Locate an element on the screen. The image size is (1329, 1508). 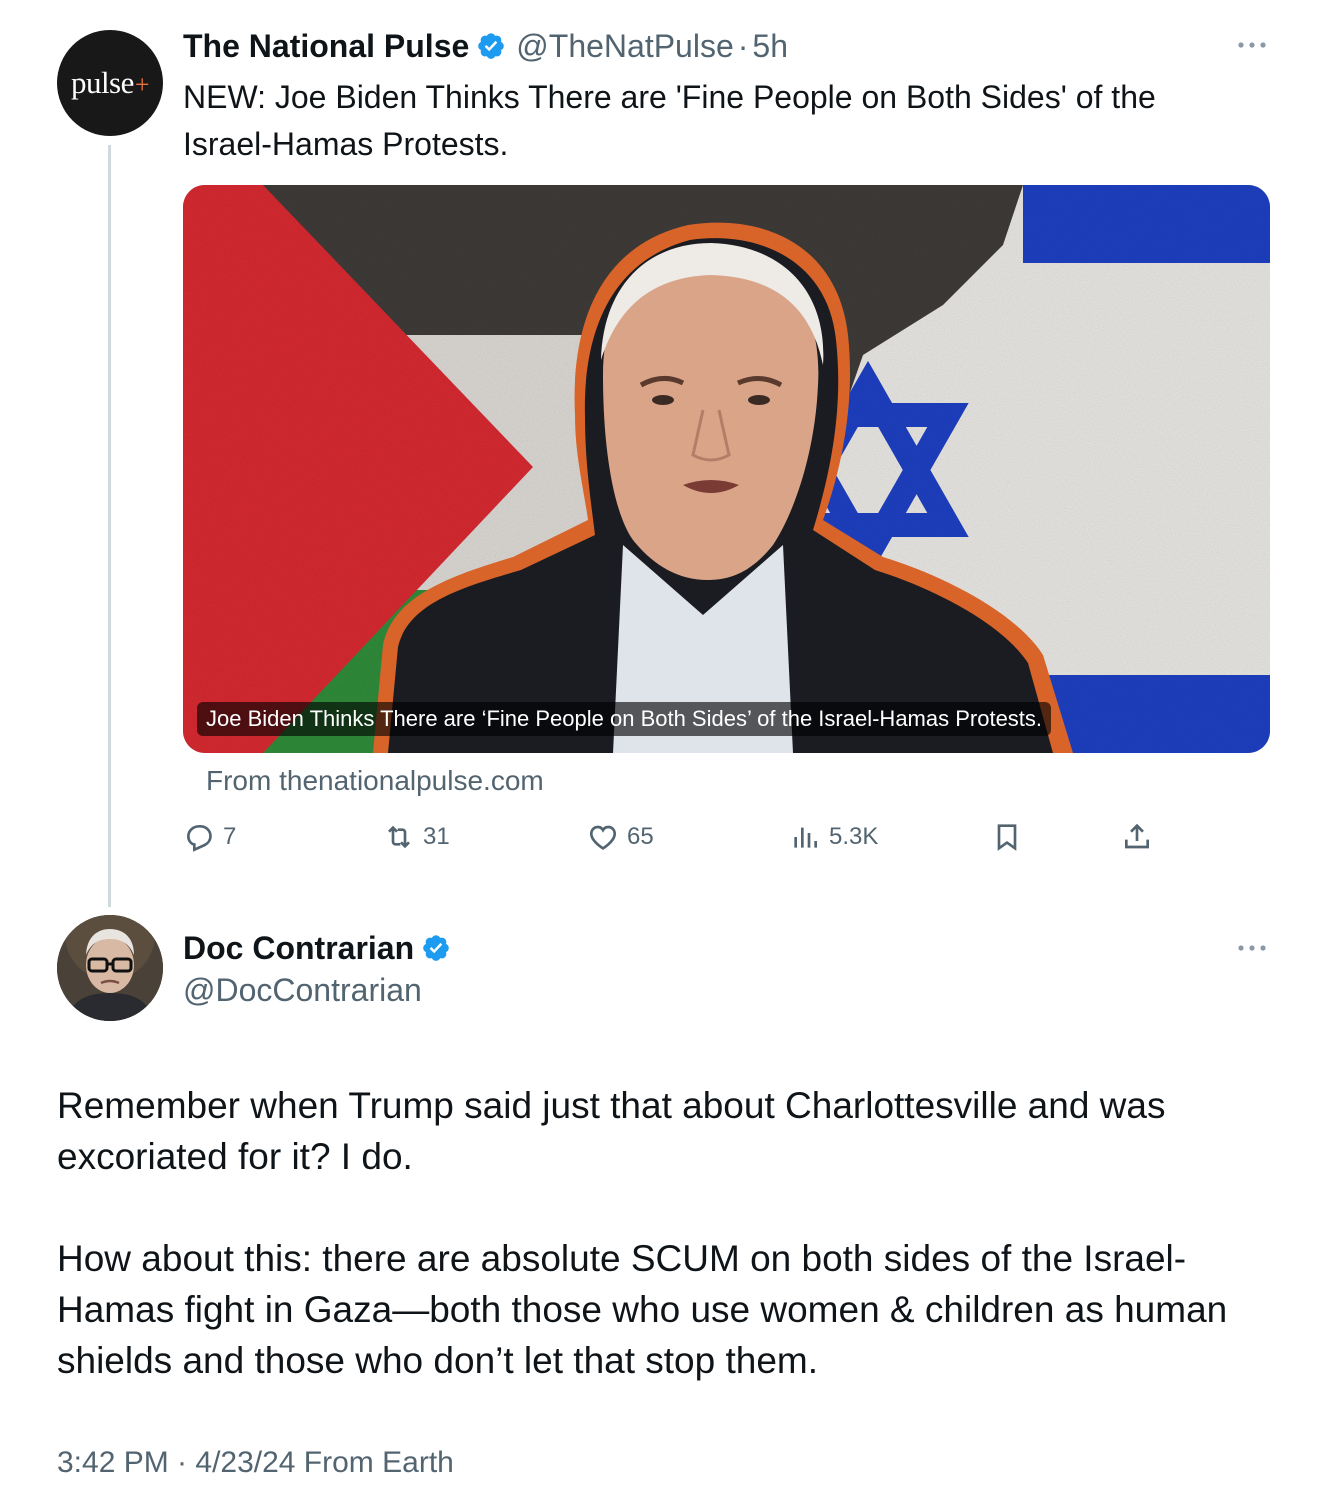
repost-count: 31 is located at coordinates (436, 836).